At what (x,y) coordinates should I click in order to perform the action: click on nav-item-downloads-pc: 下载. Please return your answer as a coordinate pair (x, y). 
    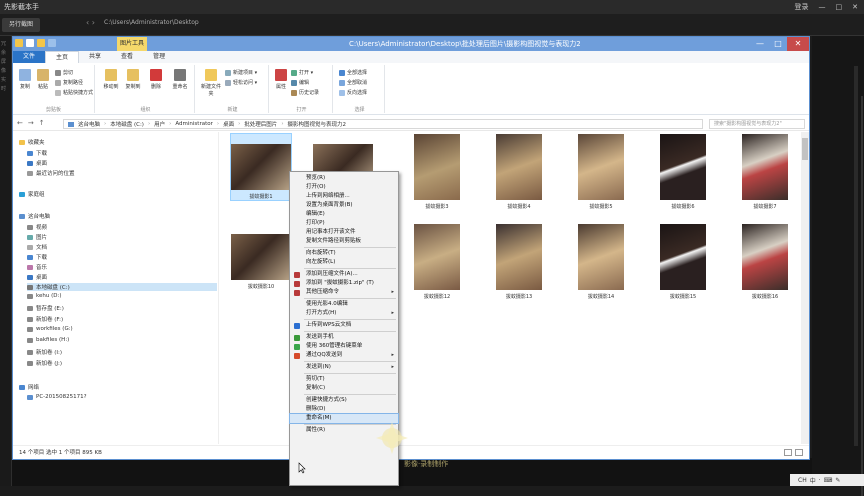
    Looking at the image, I should click on (37, 257).